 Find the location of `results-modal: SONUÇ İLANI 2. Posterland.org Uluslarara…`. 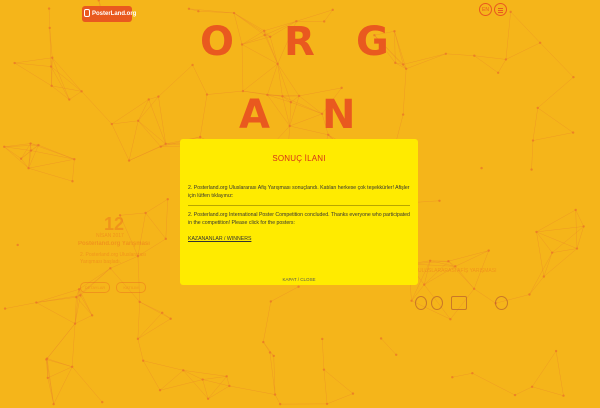

results-modal: SONUÇ İLANI 2. Posterland.org Uluslarara… is located at coordinates (299, 212).